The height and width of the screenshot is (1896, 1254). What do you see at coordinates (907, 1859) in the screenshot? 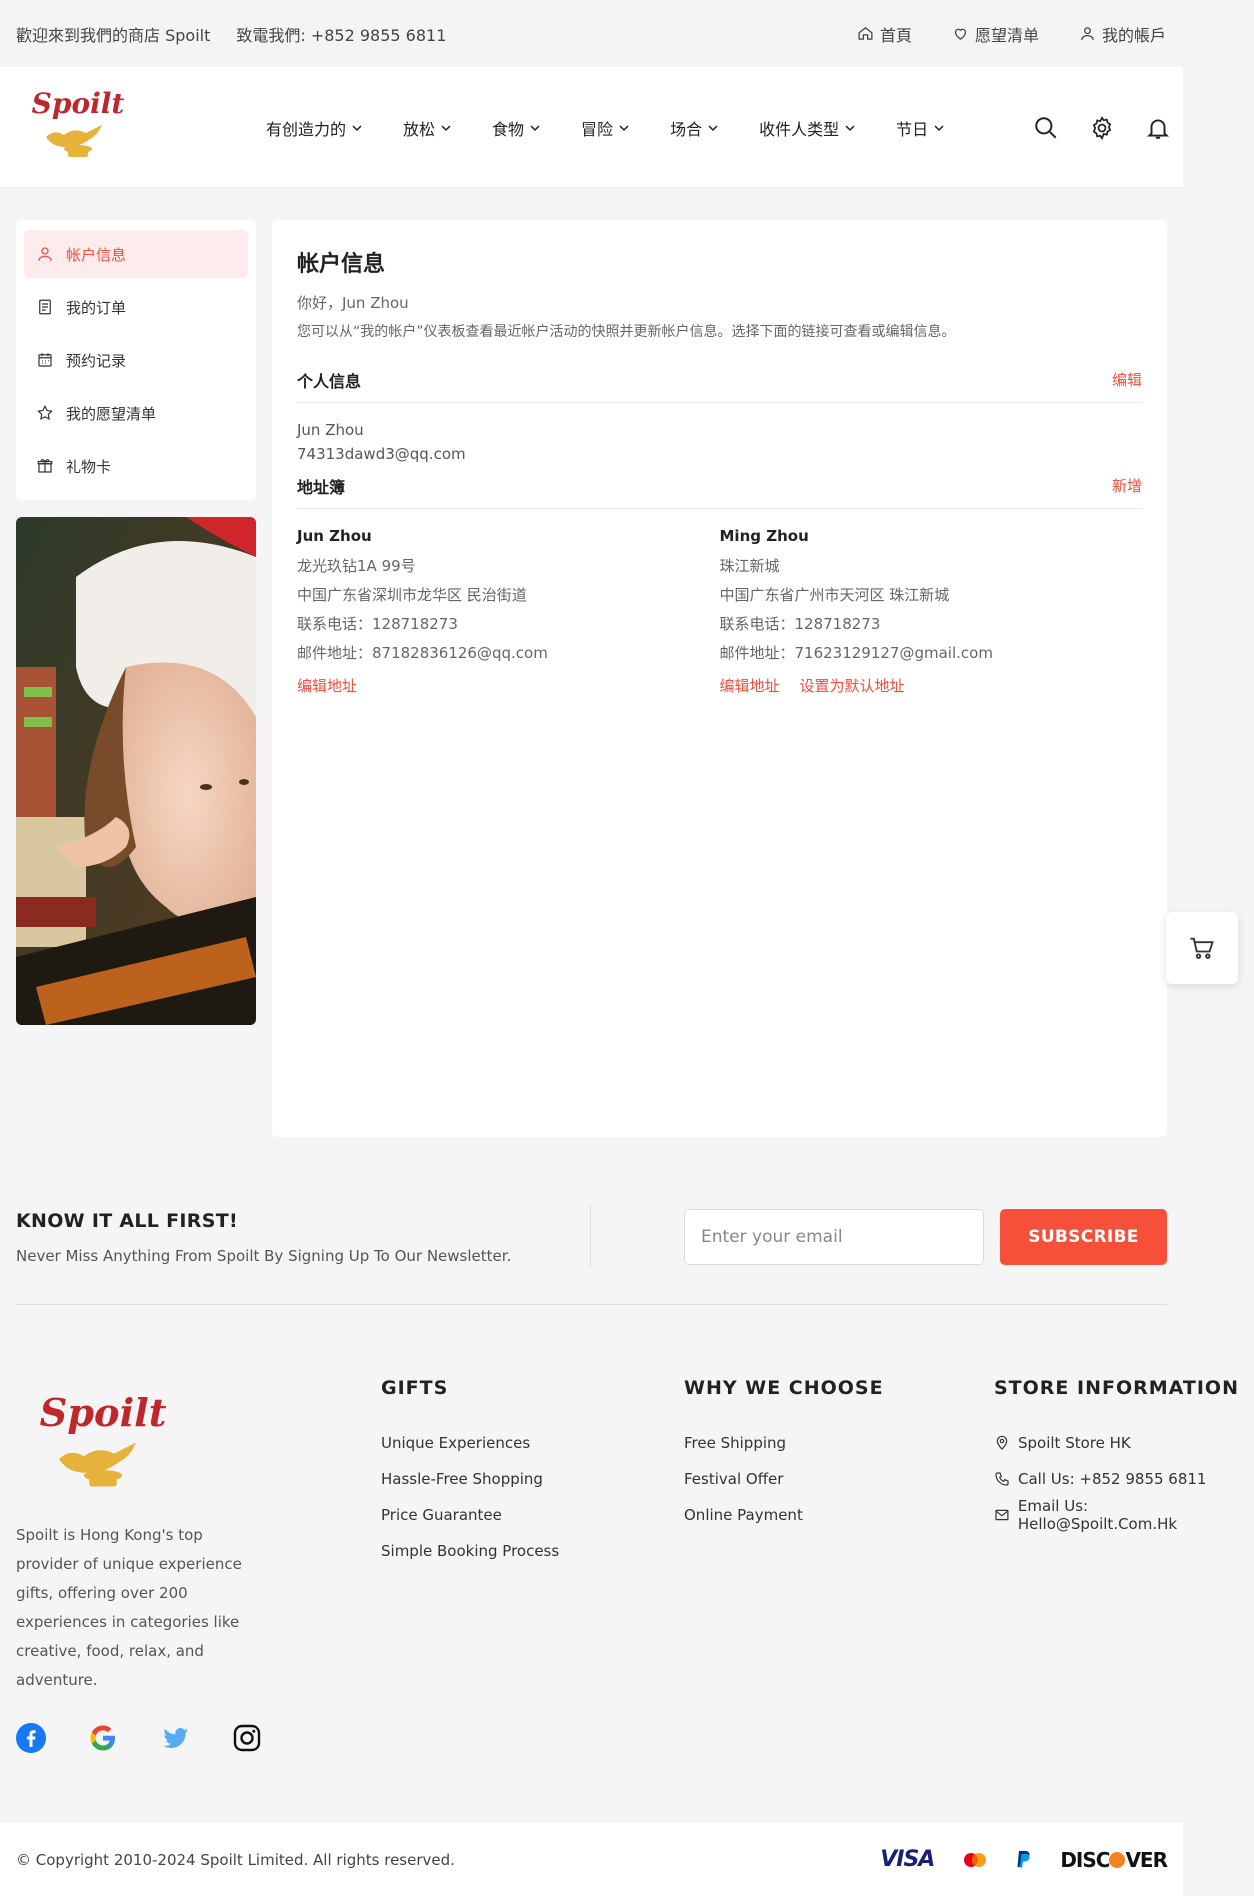
I see `visa-logo: VISA` at bounding box center [907, 1859].